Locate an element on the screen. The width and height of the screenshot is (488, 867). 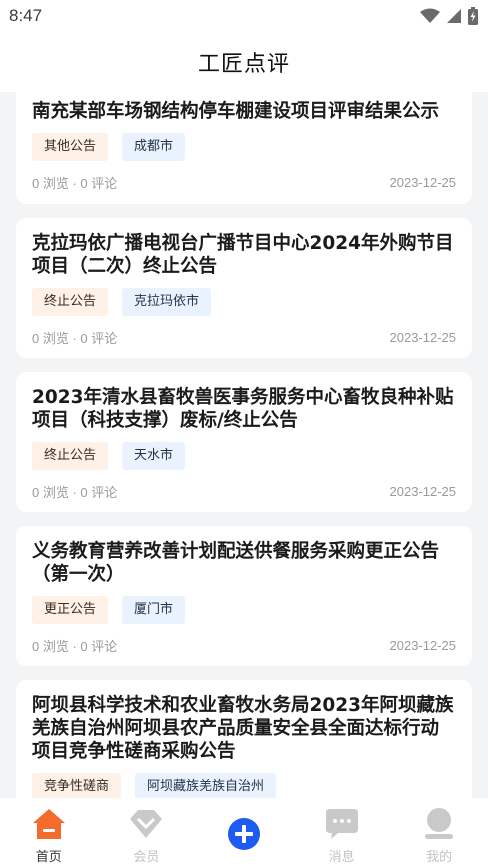
card-tags: 其他公告 成都市 is located at coordinates (244, 147).